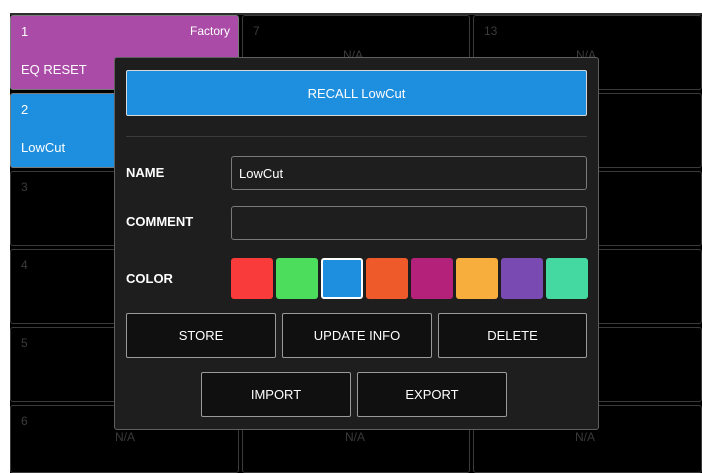  What do you see at coordinates (25, 31) in the screenshot?
I see `slot-number: 1` at bounding box center [25, 31].